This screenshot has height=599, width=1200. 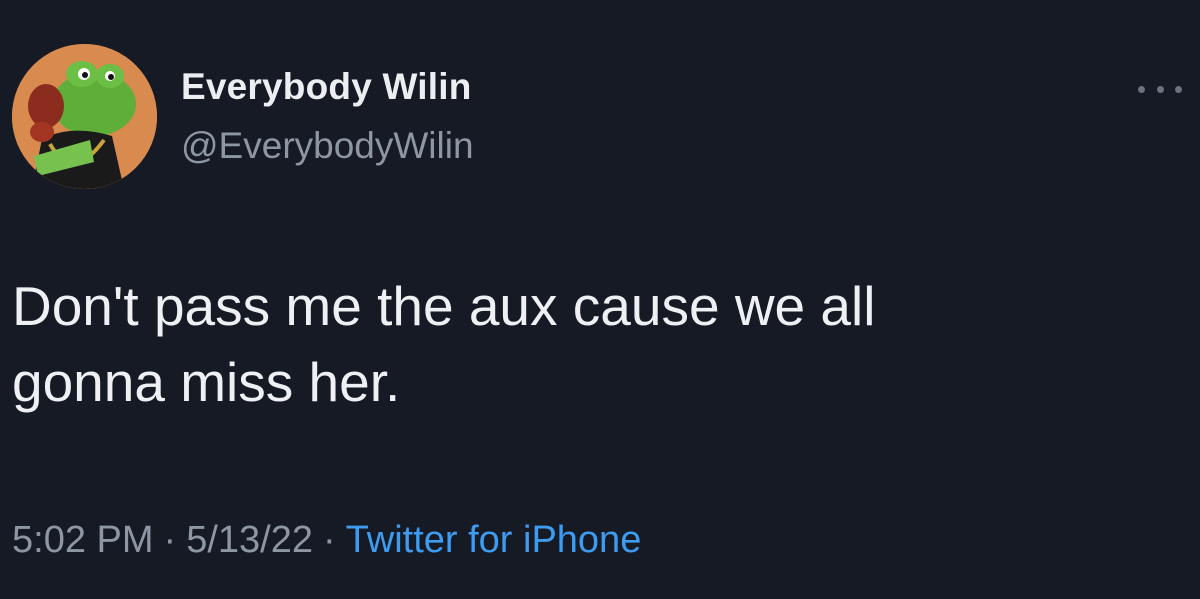 I want to click on tweet-date: 5/13/22, so click(x=249, y=540).